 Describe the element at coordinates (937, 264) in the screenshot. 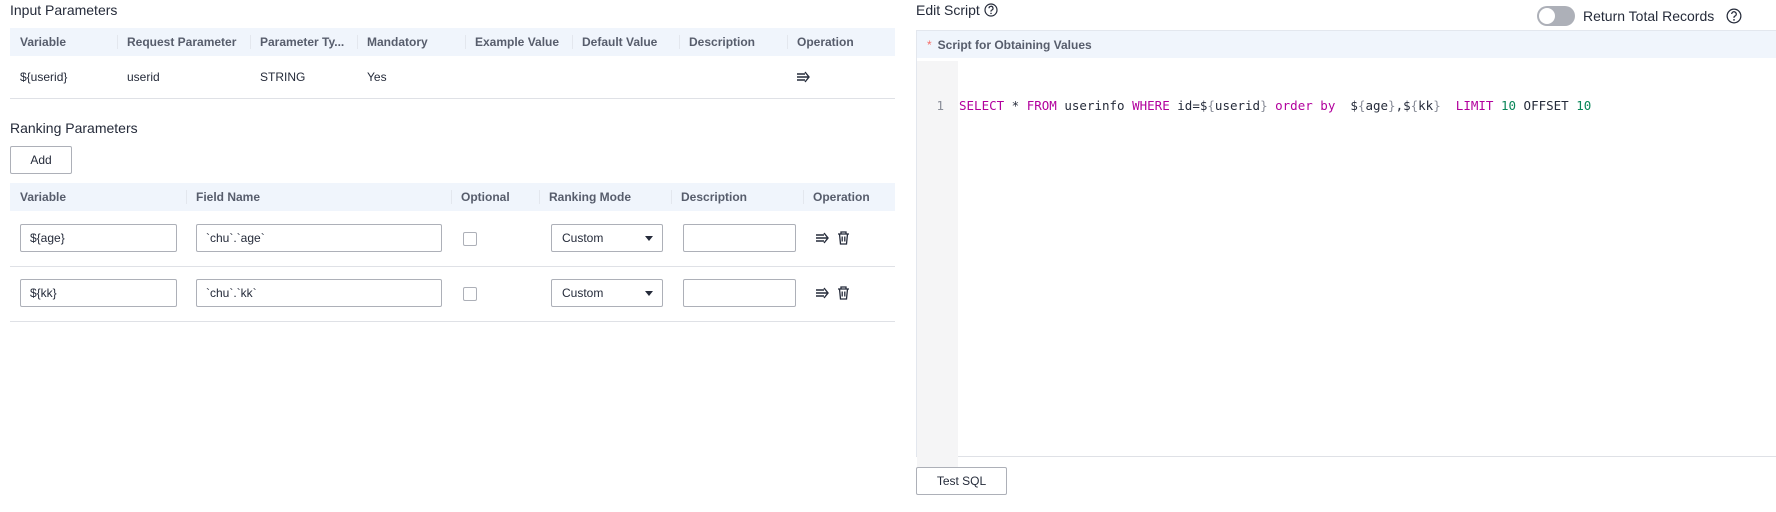

I see `line-gutter: 1` at that location.